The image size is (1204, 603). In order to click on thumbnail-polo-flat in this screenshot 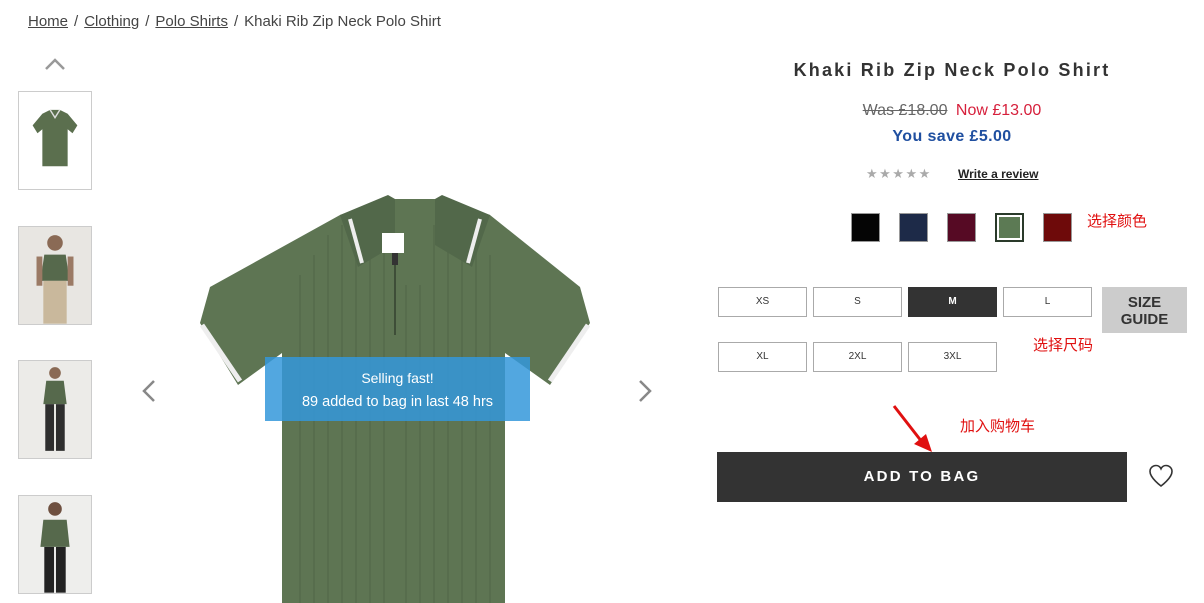, I will do `click(55, 140)`.